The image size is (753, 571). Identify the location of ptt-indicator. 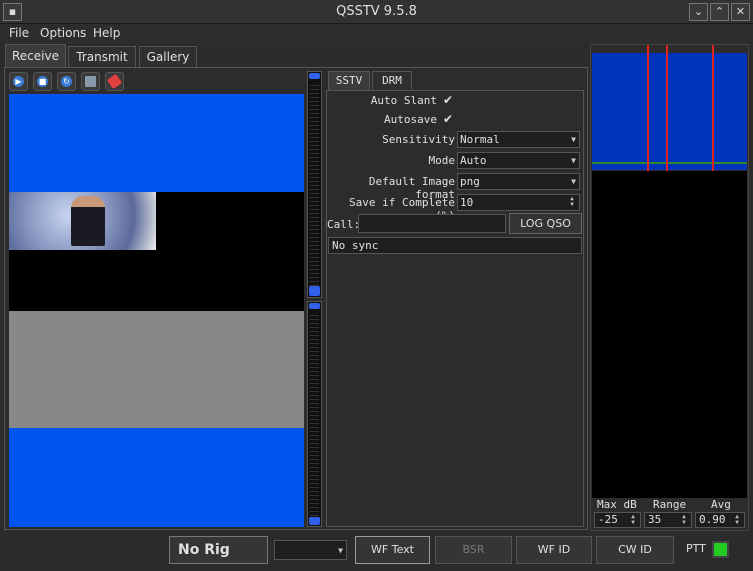
(720, 549).